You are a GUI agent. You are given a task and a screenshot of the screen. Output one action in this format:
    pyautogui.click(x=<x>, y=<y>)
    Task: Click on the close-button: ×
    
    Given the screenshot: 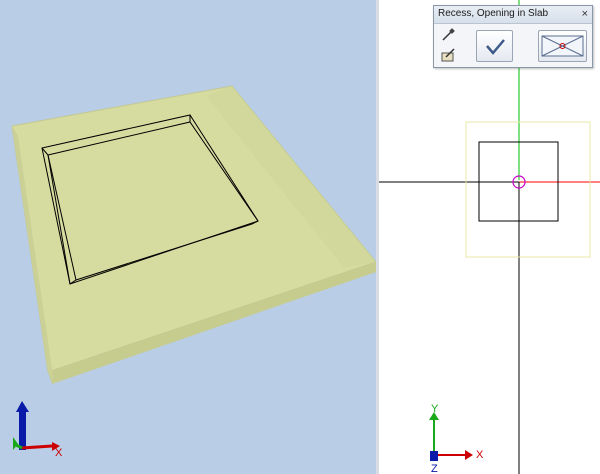 What is the action you would take?
    pyautogui.click(x=585, y=14)
    